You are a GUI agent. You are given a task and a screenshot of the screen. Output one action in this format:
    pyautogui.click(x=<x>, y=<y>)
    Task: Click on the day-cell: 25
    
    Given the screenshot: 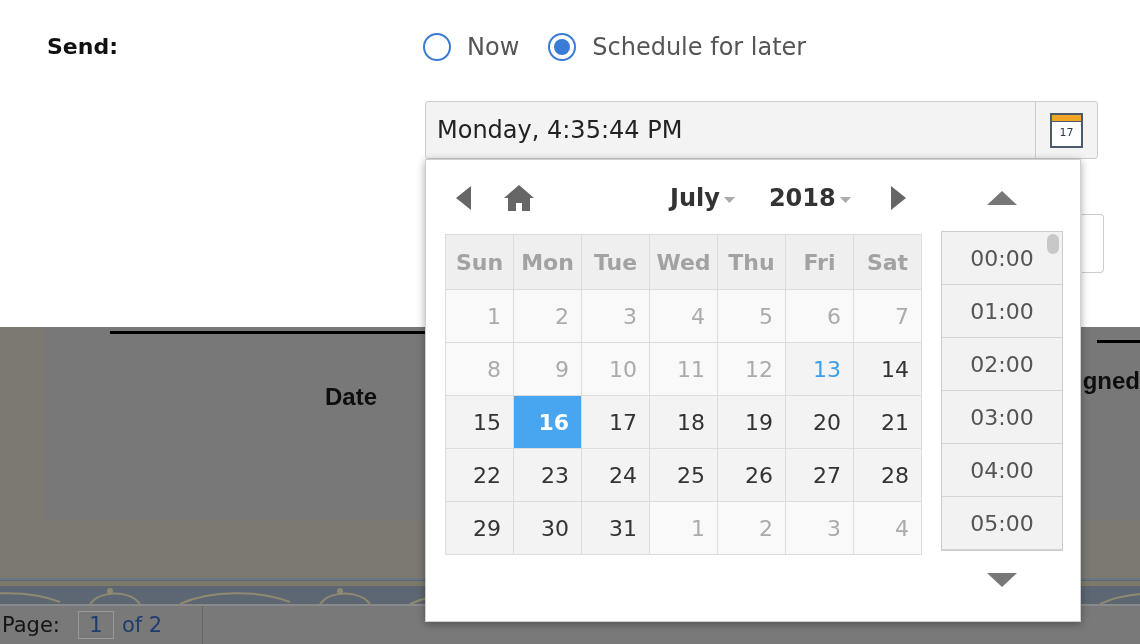 What is the action you would take?
    pyautogui.click(x=683, y=475)
    